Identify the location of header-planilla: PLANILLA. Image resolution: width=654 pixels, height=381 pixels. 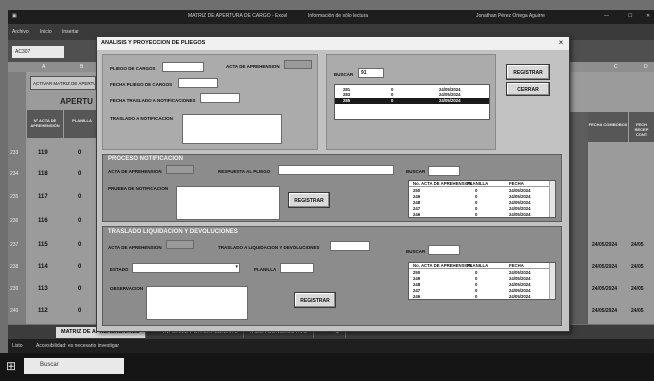
(82, 124).